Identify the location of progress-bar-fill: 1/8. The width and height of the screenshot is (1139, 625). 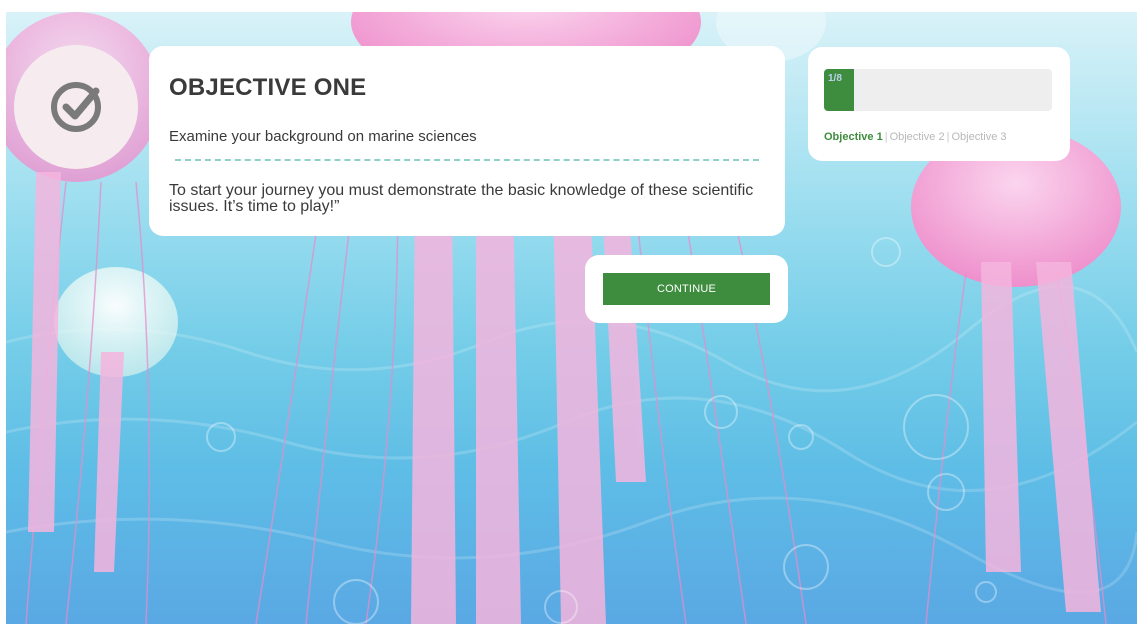
(839, 90).